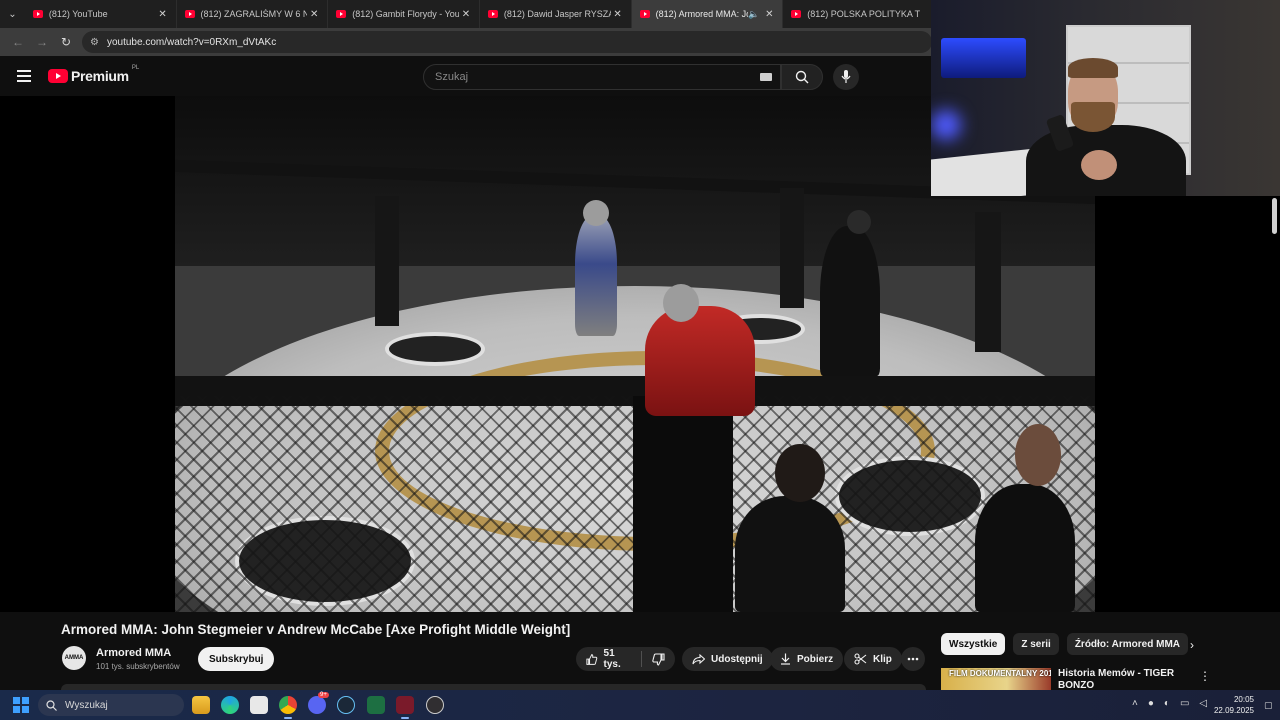 This screenshot has height=720, width=1280. What do you see at coordinates (996, 679) in the screenshot?
I see `recommendation-thumbnail: FILM DOKUMENTALNY 2012-2024` at bounding box center [996, 679].